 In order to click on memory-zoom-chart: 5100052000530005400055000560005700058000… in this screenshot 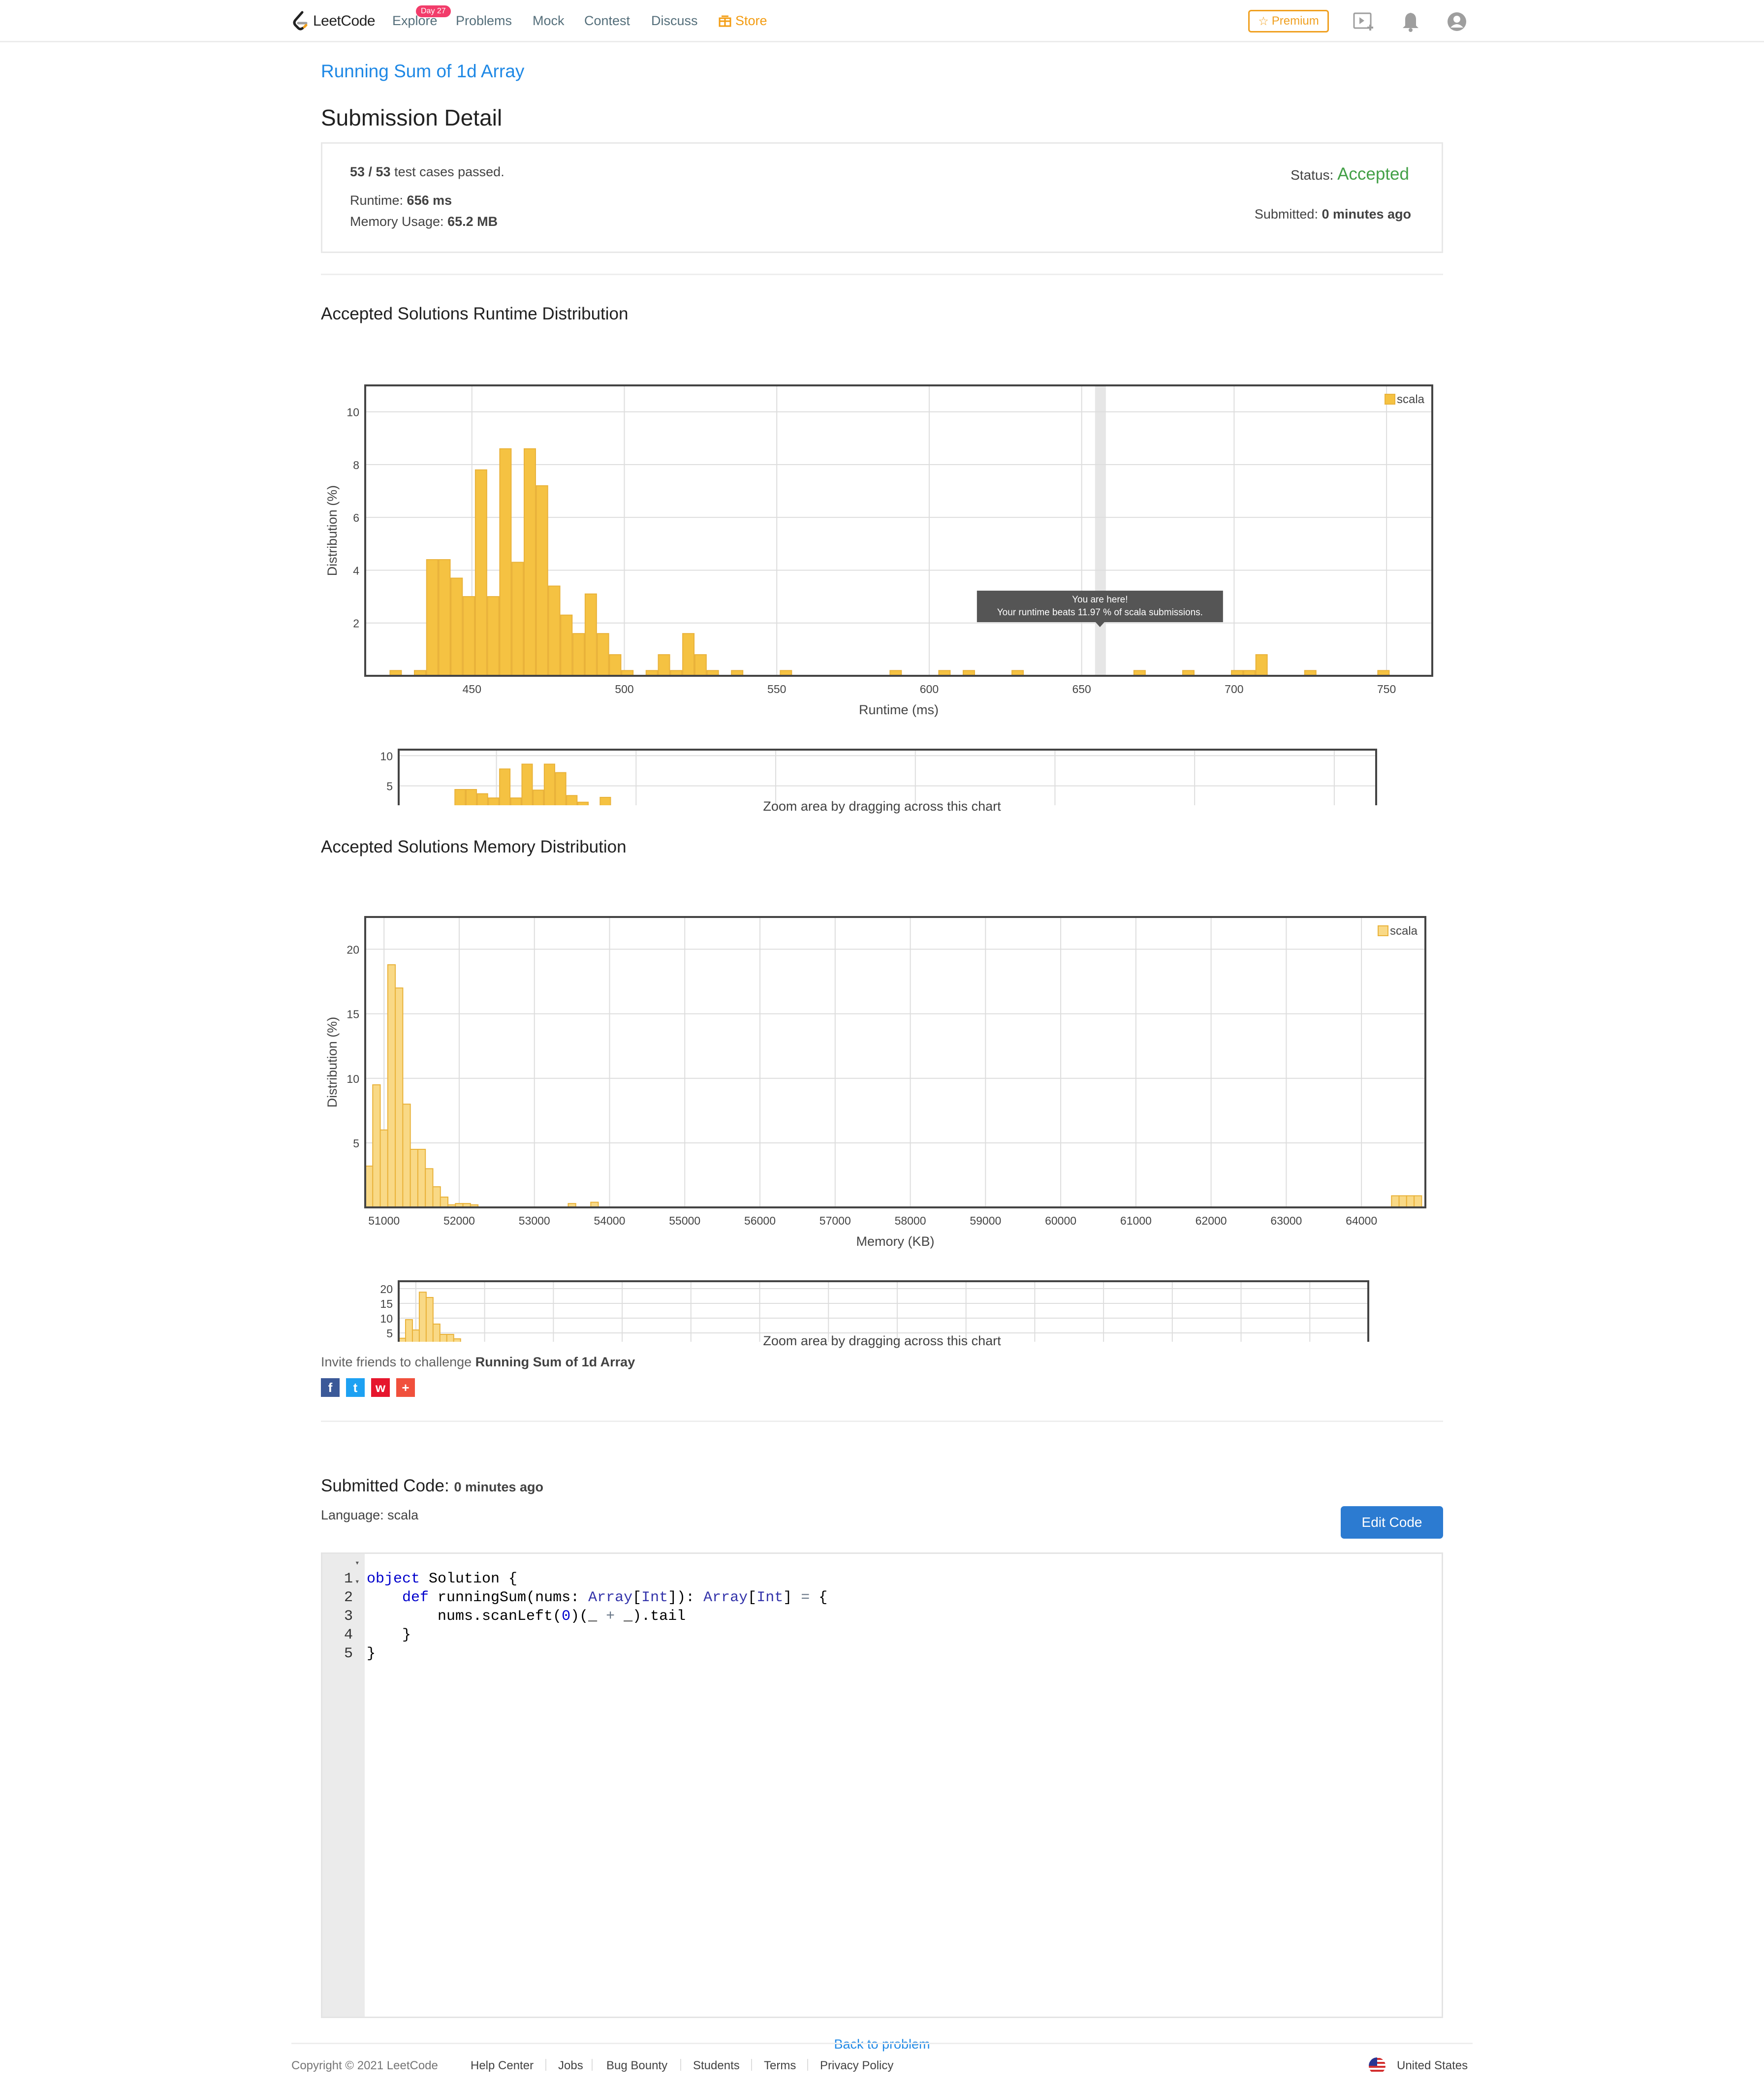, I will do `click(882, 1288)`.